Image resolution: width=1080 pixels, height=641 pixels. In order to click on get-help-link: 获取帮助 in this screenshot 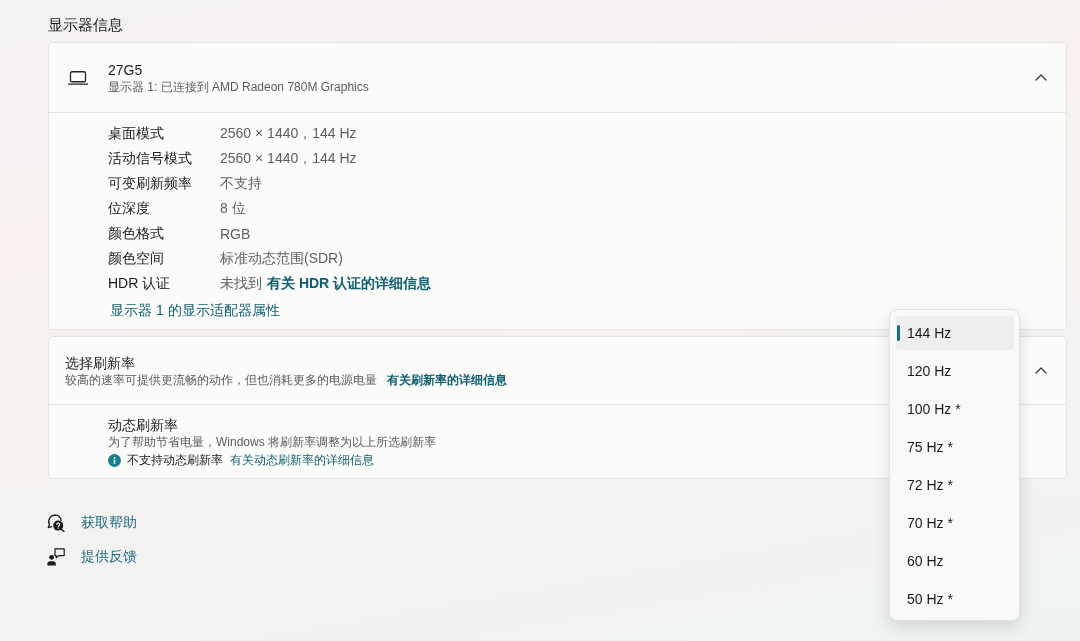, I will do `click(109, 523)`.